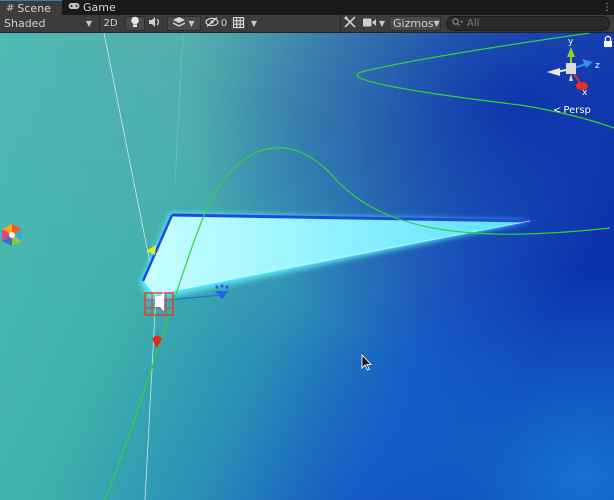  I want to click on projection-label: Persp, so click(577, 110).